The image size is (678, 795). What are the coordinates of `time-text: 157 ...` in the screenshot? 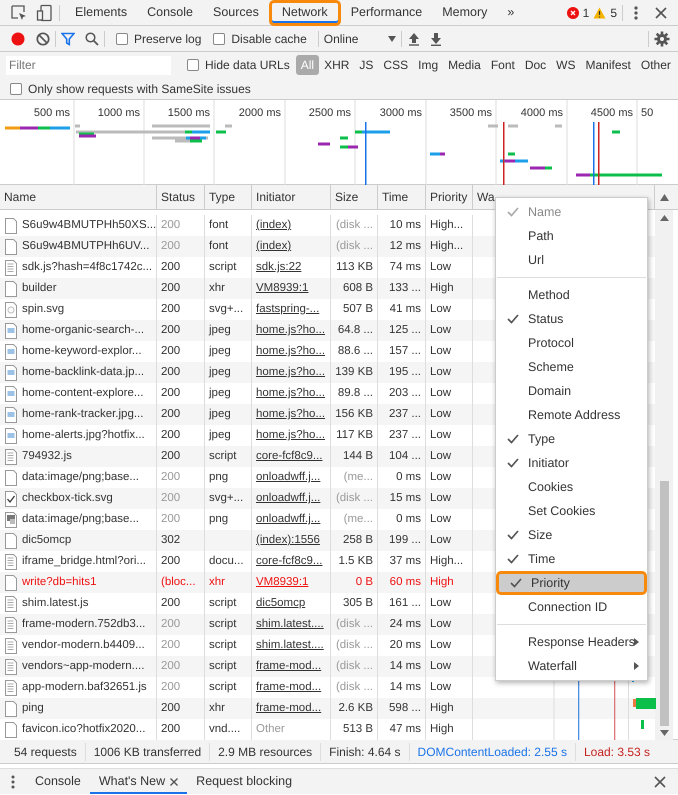 It's located at (405, 351).